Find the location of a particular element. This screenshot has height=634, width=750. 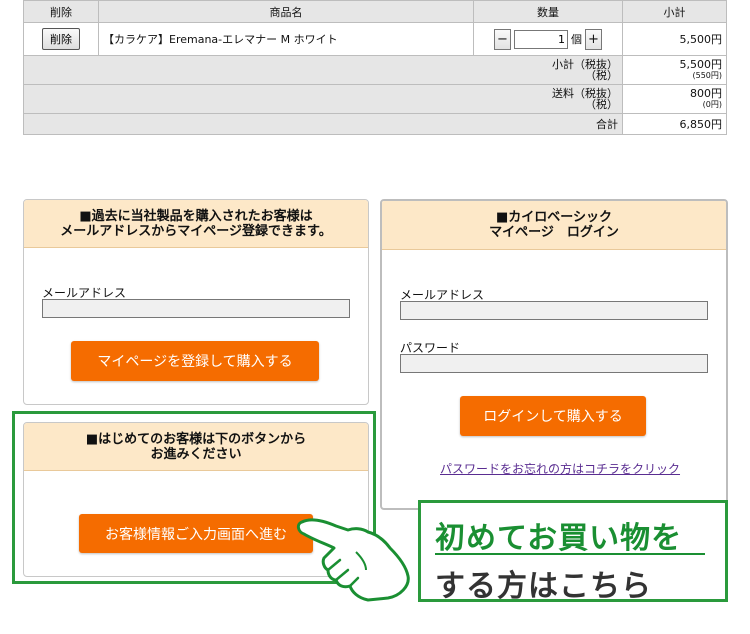

qty-unit: 個 is located at coordinates (576, 39).